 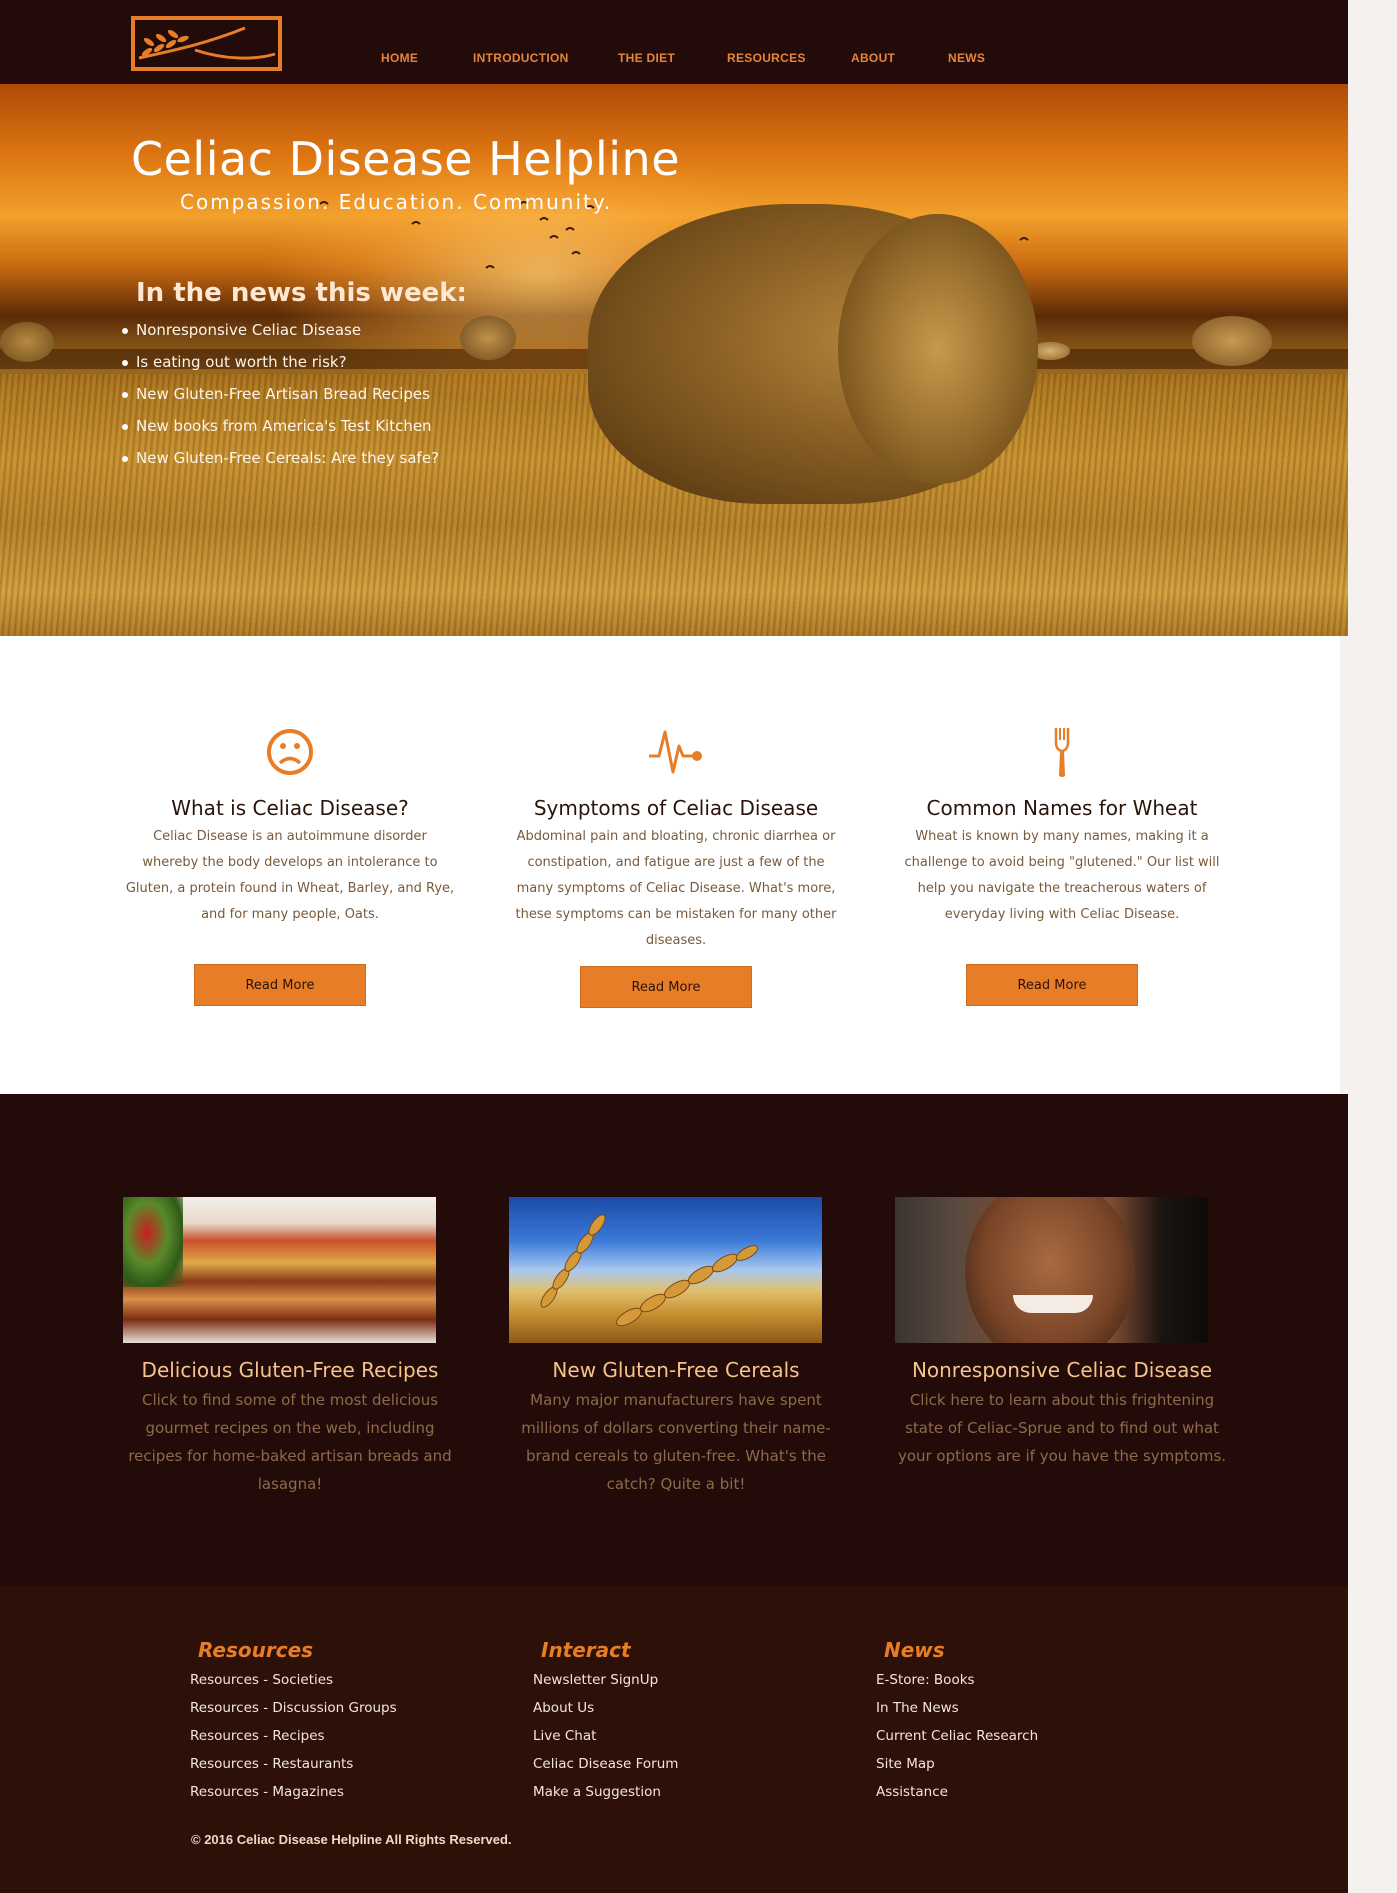 I want to click on portrait-face, so click(x=1050, y=1270).